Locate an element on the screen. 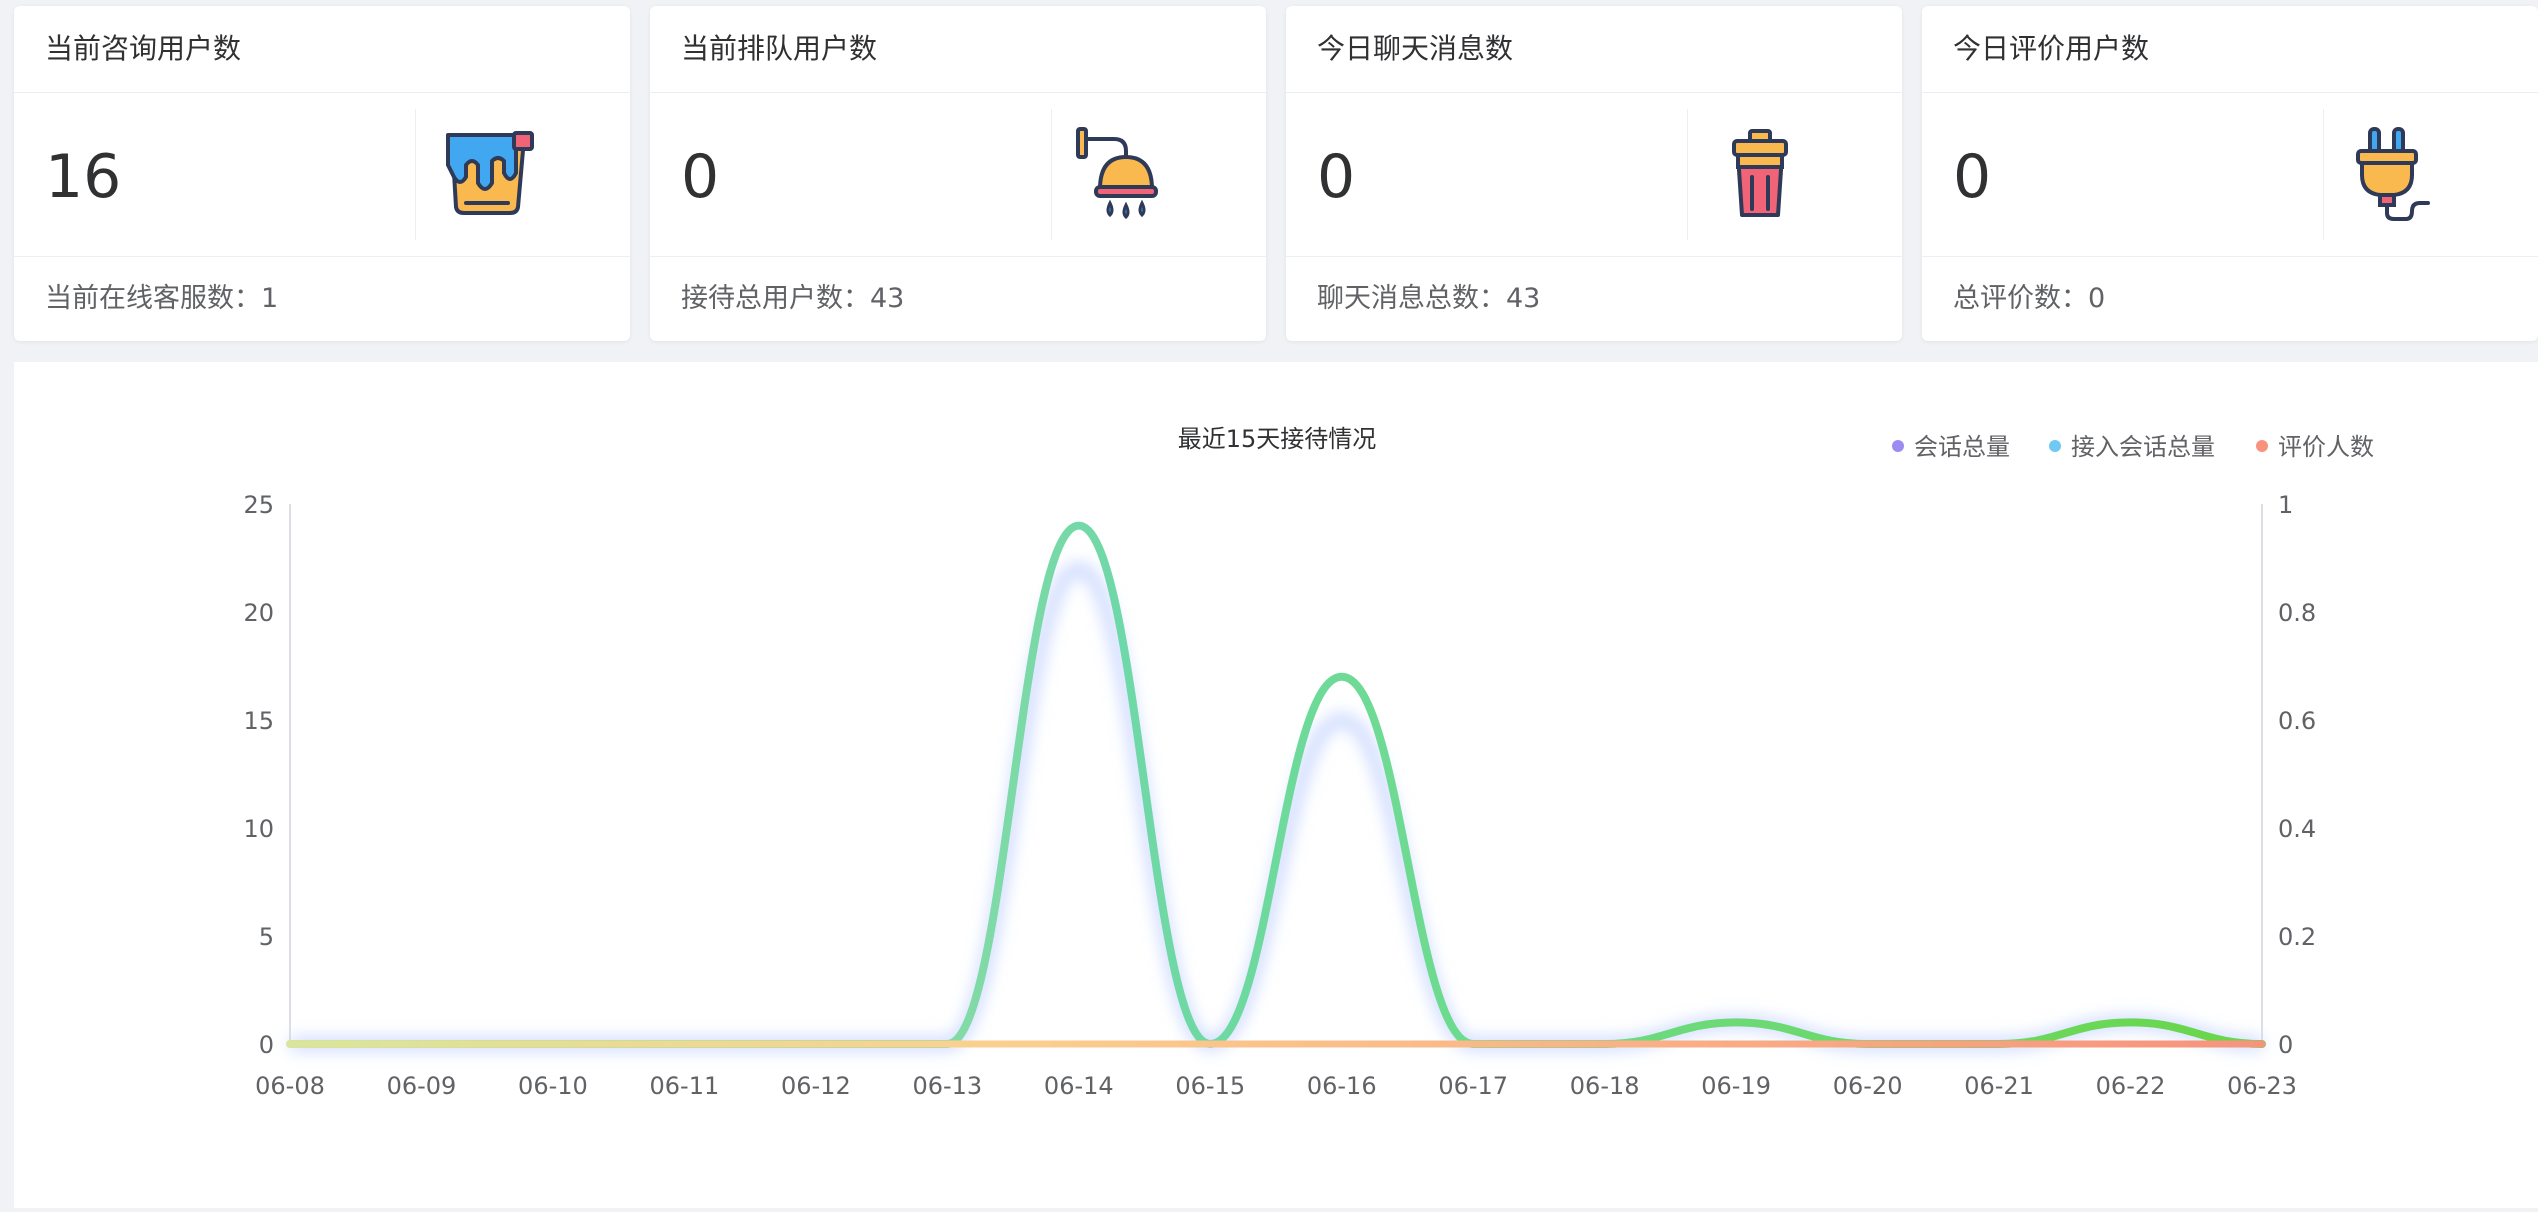 This screenshot has width=2538, height=1212. x-tick-label: 06-08 is located at coordinates (290, 1086).